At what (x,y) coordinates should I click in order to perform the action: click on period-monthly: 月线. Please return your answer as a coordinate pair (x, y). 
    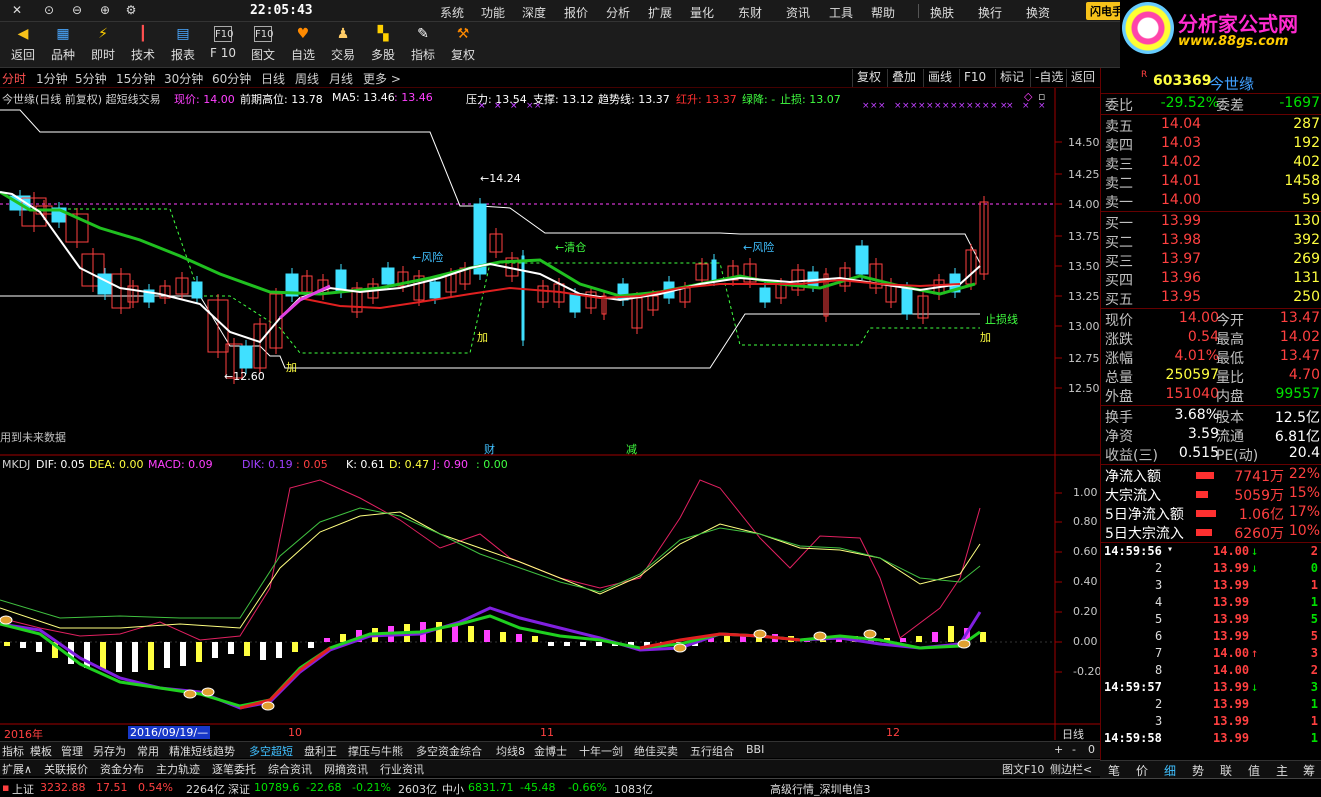
    Looking at the image, I should click on (341, 78).